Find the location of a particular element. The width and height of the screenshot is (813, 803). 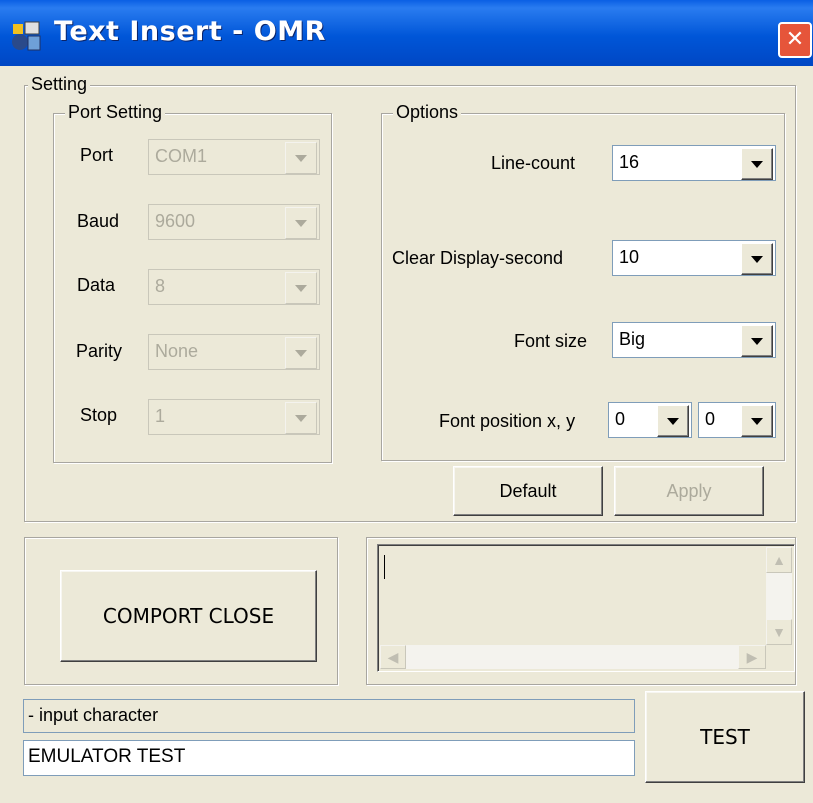

baud-combo: 9600 is located at coordinates (234, 222).